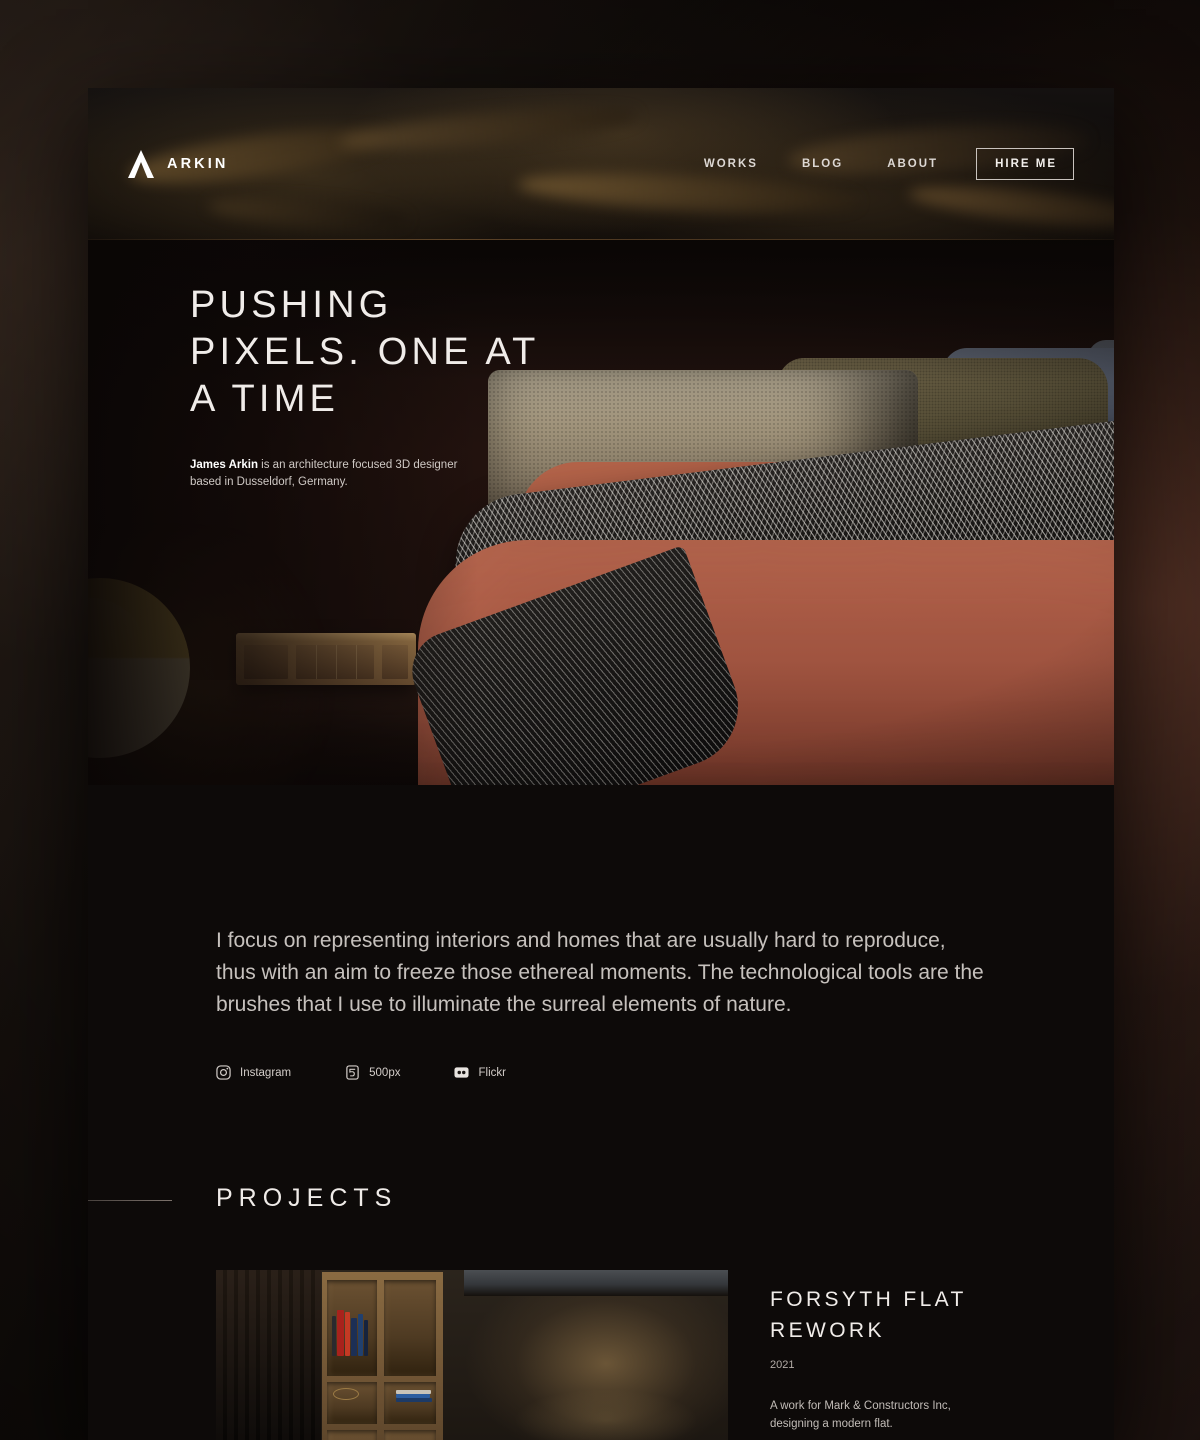 The height and width of the screenshot is (1440, 1200). Describe the element at coordinates (223, 1072) in the screenshot. I see `instagram-icon` at that location.